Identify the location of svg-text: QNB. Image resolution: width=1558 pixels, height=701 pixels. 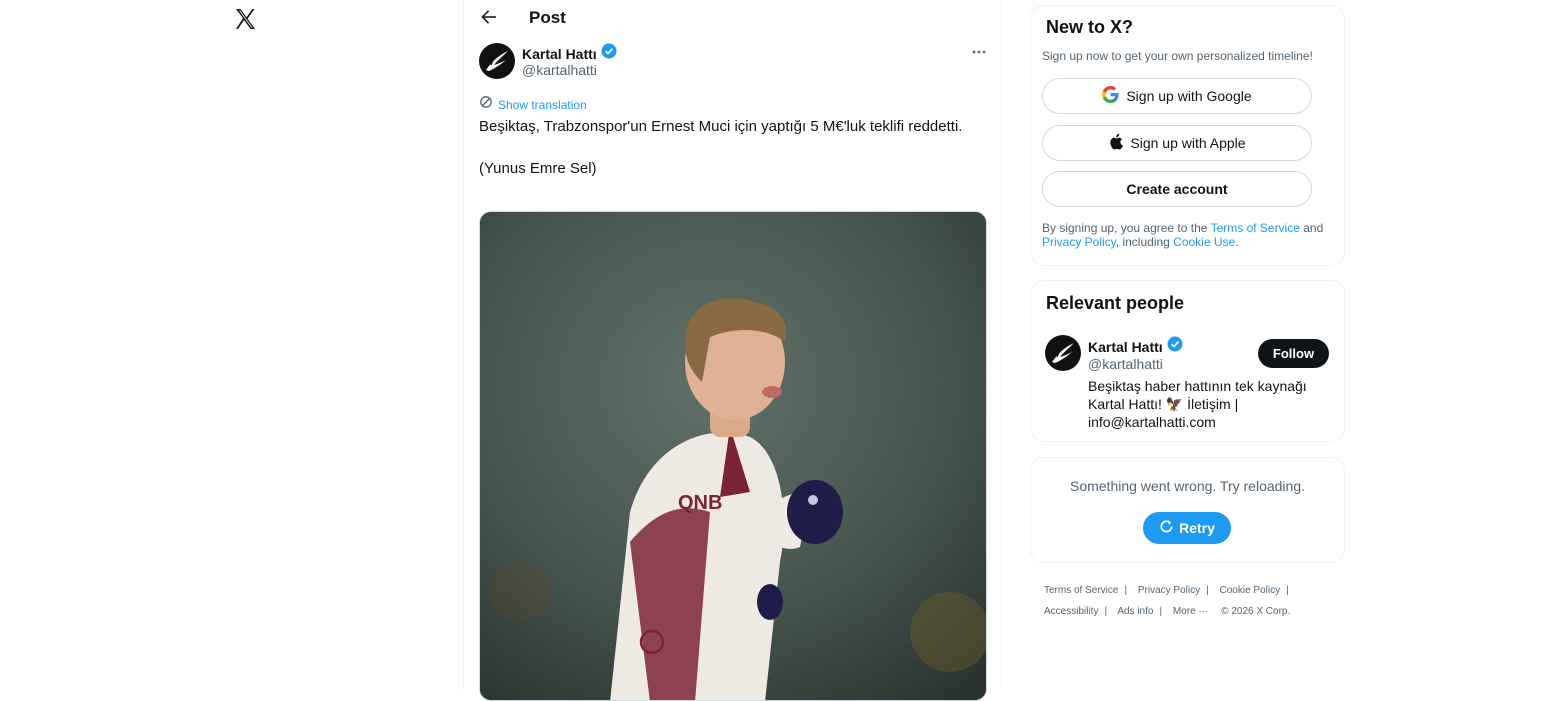
(700, 503).